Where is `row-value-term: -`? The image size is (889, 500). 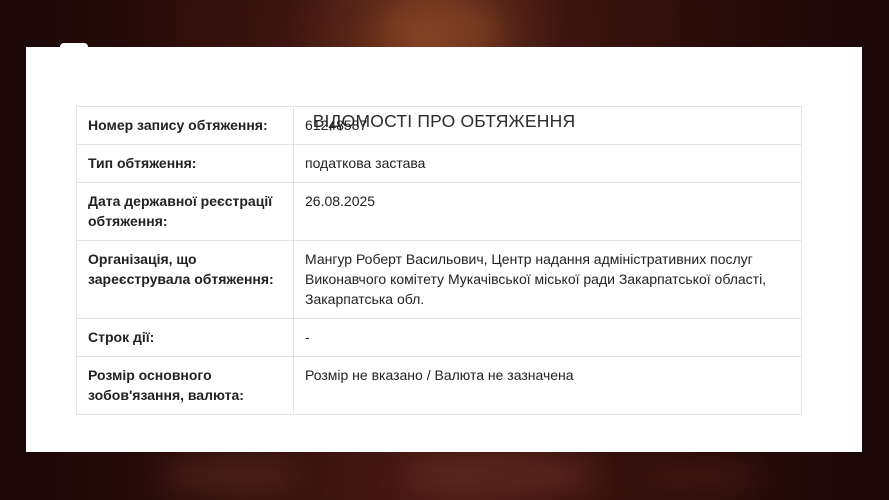 row-value-term: - is located at coordinates (547, 337).